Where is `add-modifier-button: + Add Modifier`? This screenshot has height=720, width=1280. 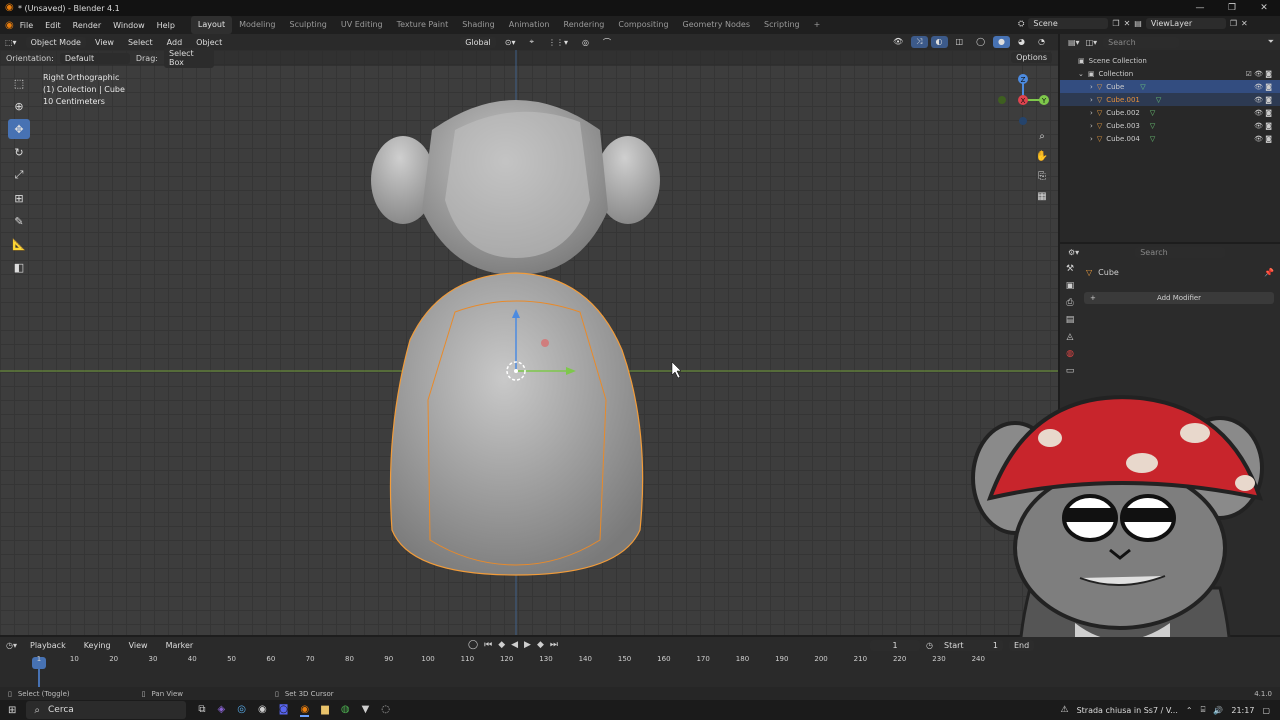 add-modifier-button: + Add Modifier is located at coordinates (1179, 298).